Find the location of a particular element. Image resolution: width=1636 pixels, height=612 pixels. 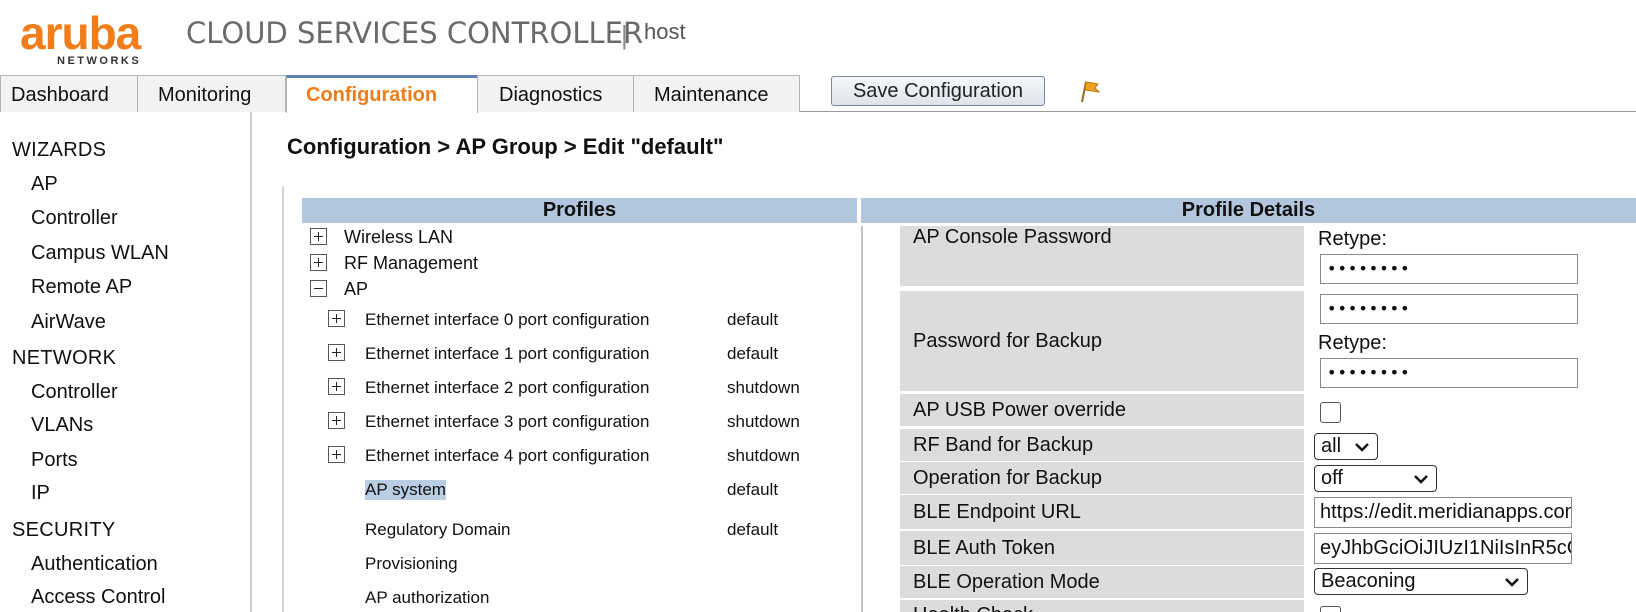

tree-item-eth3: Ethernet interface 3 port configuration is located at coordinates (507, 422).